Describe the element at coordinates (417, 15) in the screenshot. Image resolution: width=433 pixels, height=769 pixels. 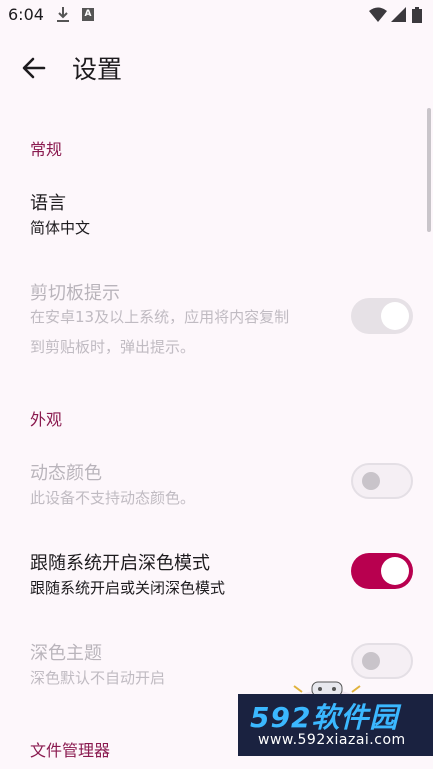
I see `battery-icon` at that location.